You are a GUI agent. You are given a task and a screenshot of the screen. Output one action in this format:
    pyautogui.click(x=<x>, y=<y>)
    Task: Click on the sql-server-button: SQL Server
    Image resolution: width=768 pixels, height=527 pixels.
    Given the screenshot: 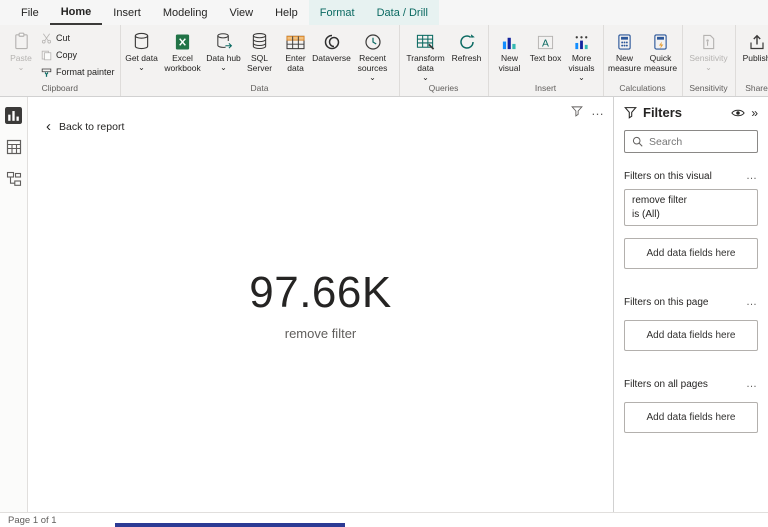 What is the action you would take?
    pyautogui.click(x=260, y=50)
    